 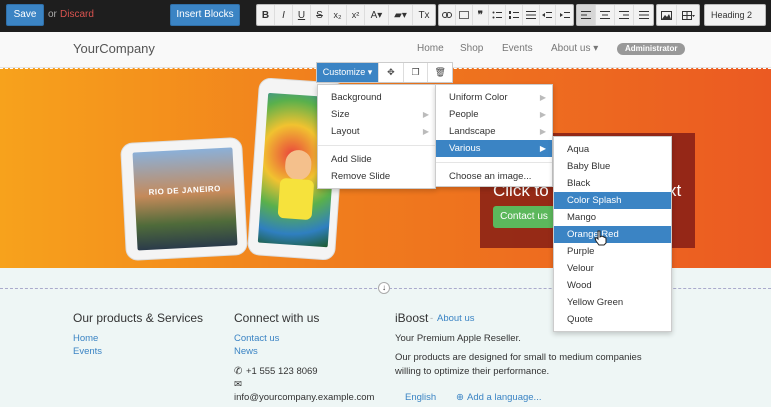 What do you see at coordinates (524, 217) in the screenshot?
I see `contact-us-button: Contact us` at bounding box center [524, 217].